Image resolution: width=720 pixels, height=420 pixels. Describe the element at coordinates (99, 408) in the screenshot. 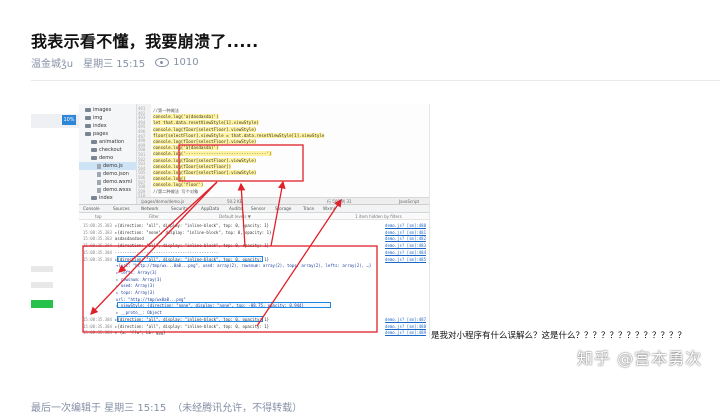

I see `footer-edited: 最后一次编辑于 星期三 15:15` at that location.